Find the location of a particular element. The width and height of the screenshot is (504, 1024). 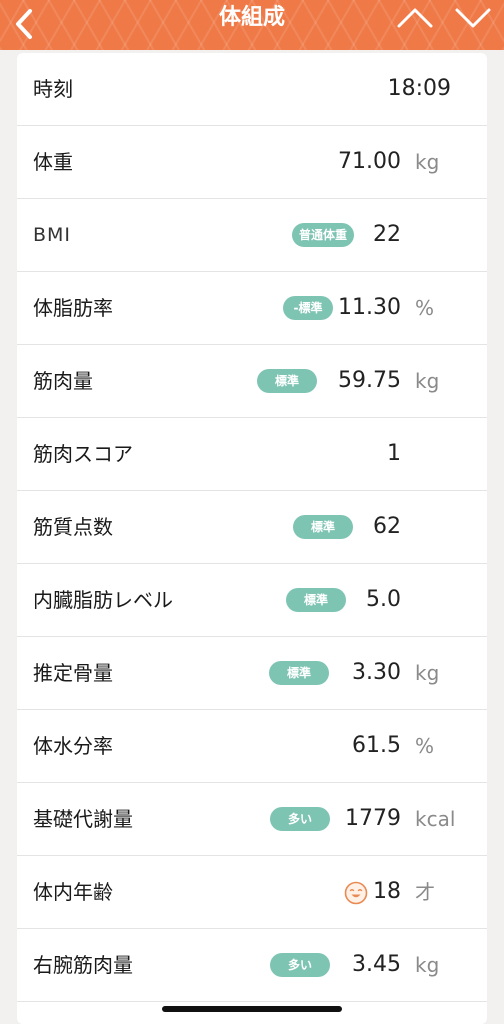

list-item-weight: 体重 71.00 kg is located at coordinates (252, 162).